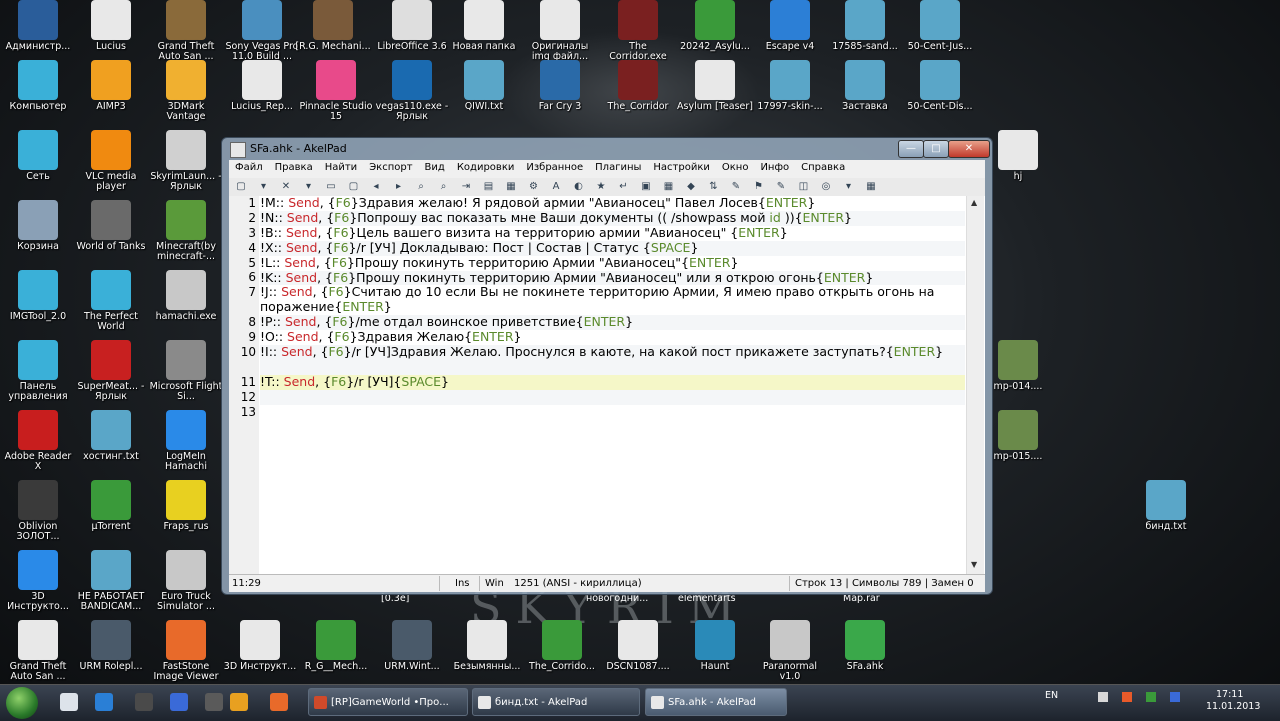 This screenshot has height=721, width=1280. I want to click on desktop-icon: Новая папка, so click(484, 26).